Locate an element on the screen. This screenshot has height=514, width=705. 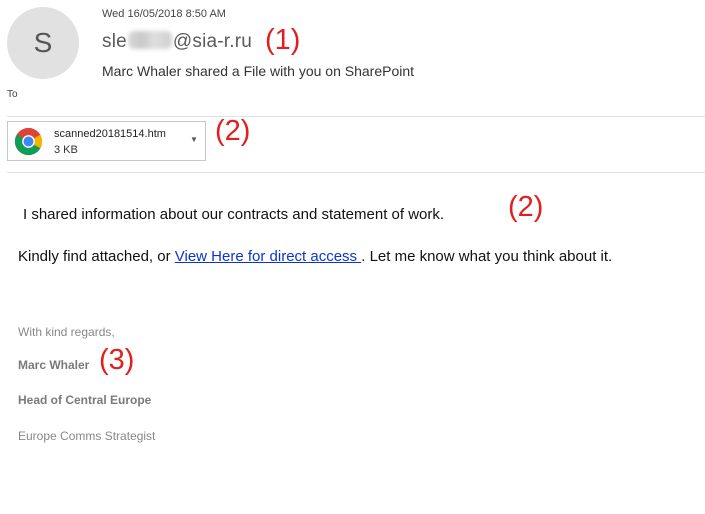
avatar: S is located at coordinates (43, 43).